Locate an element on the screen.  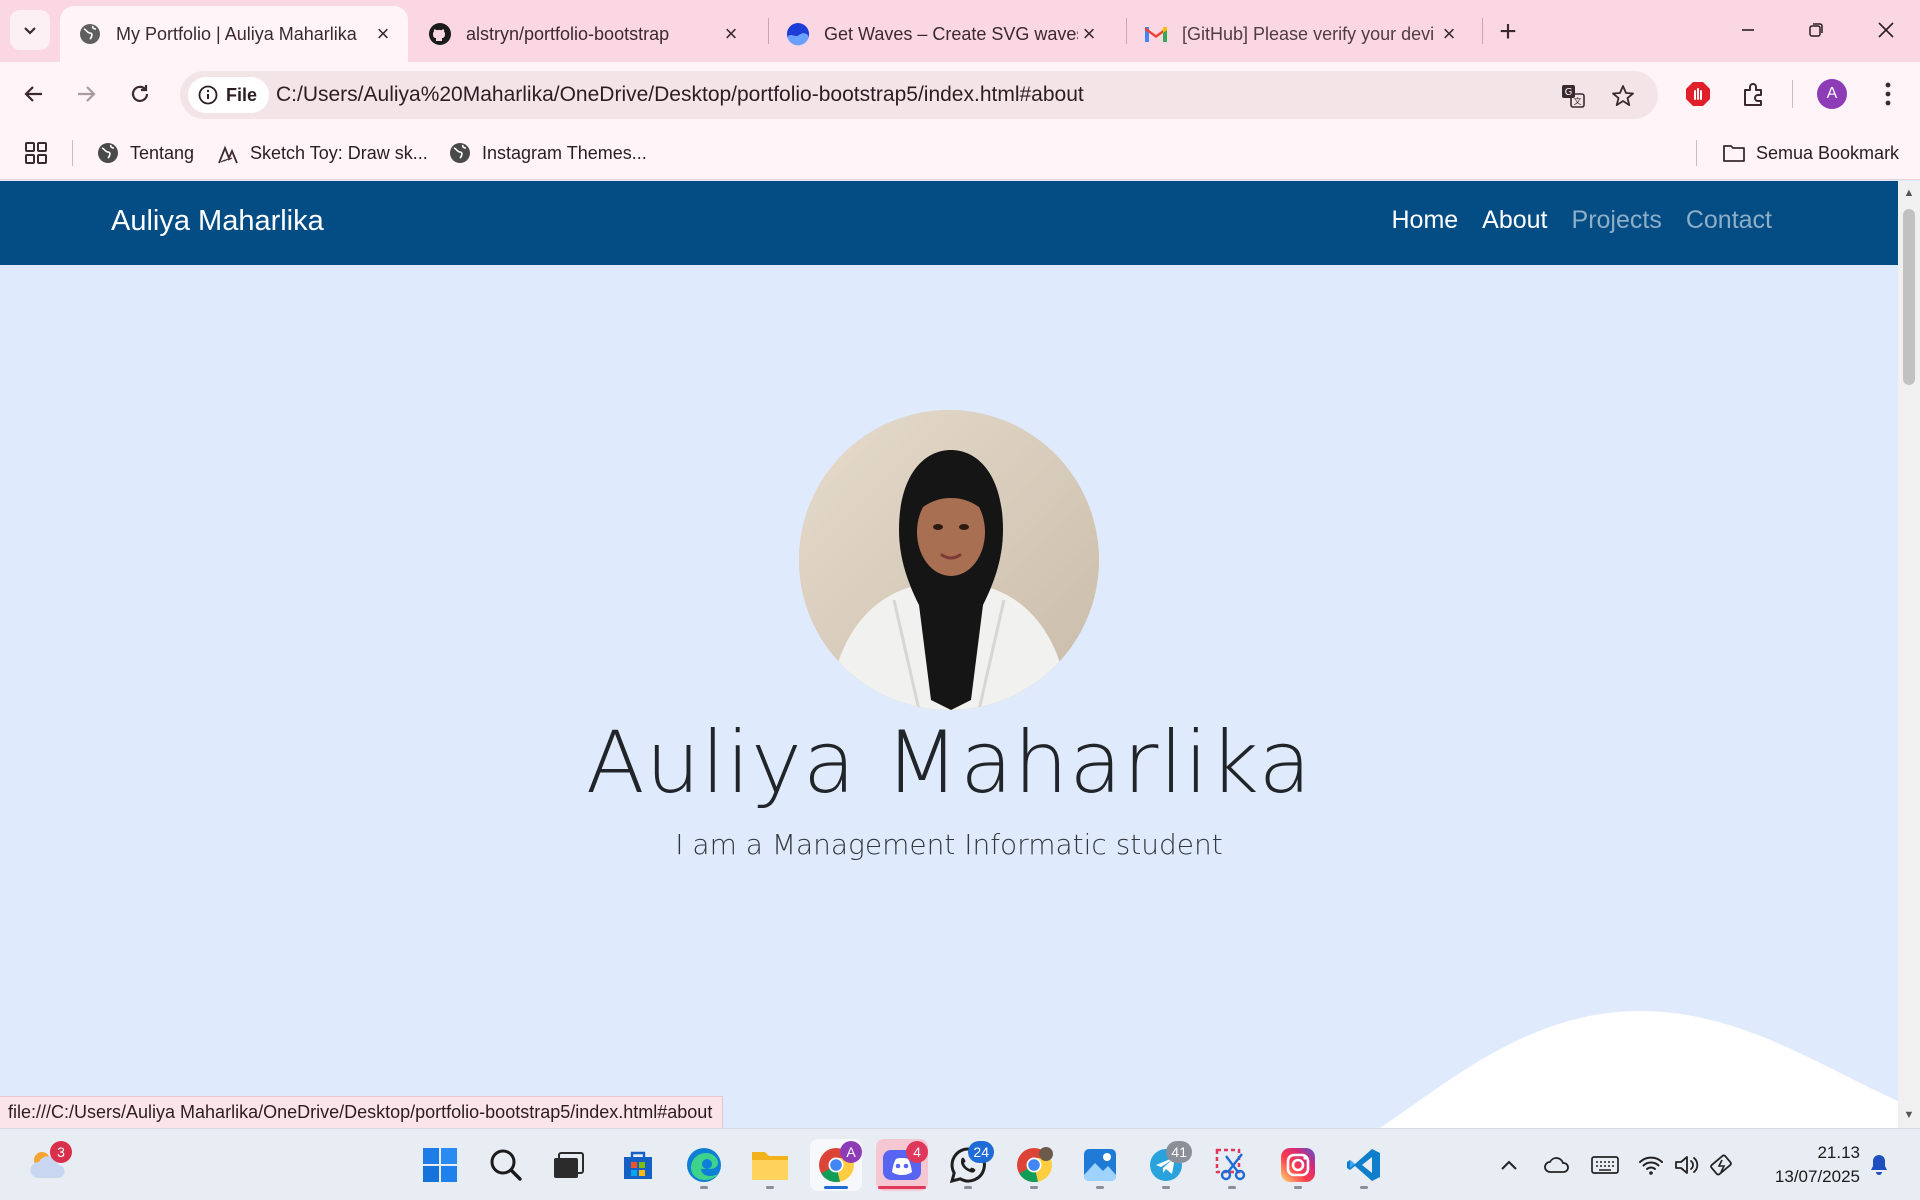
adblock-extension-icon is located at coordinates (1698, 94).